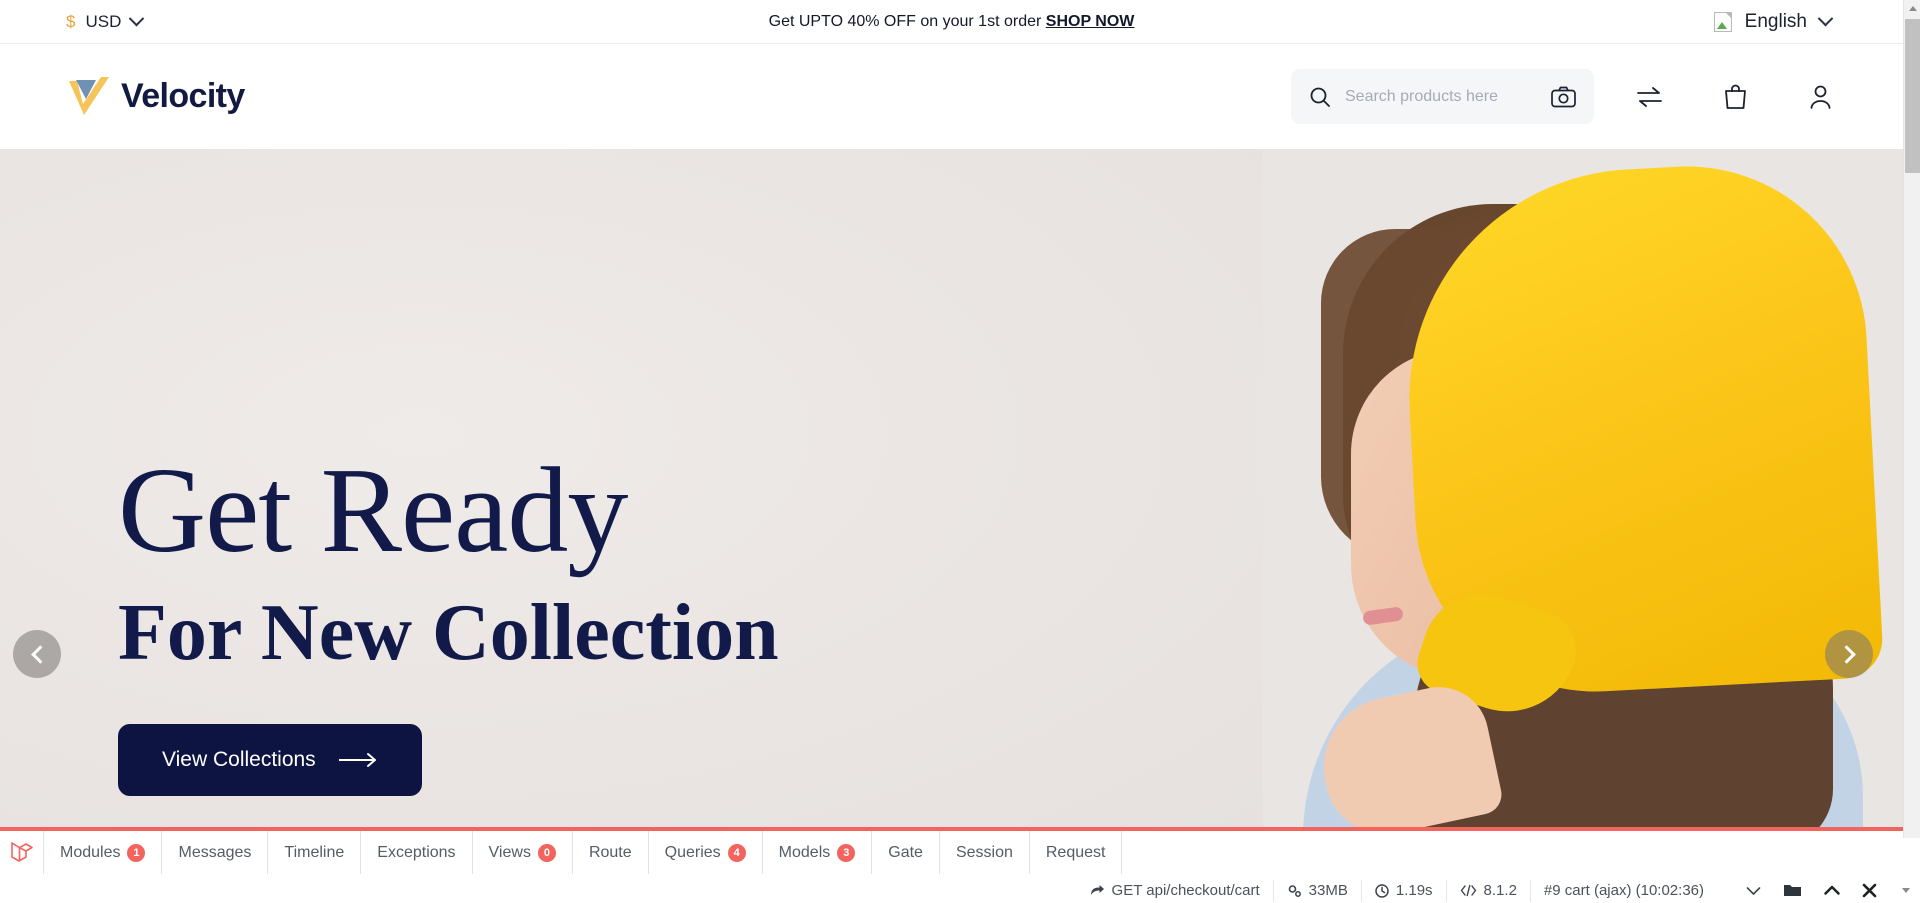 The width and height of the screenshot is (1920, 903). I want to click on tab-badge: 3, so click(846, 852).